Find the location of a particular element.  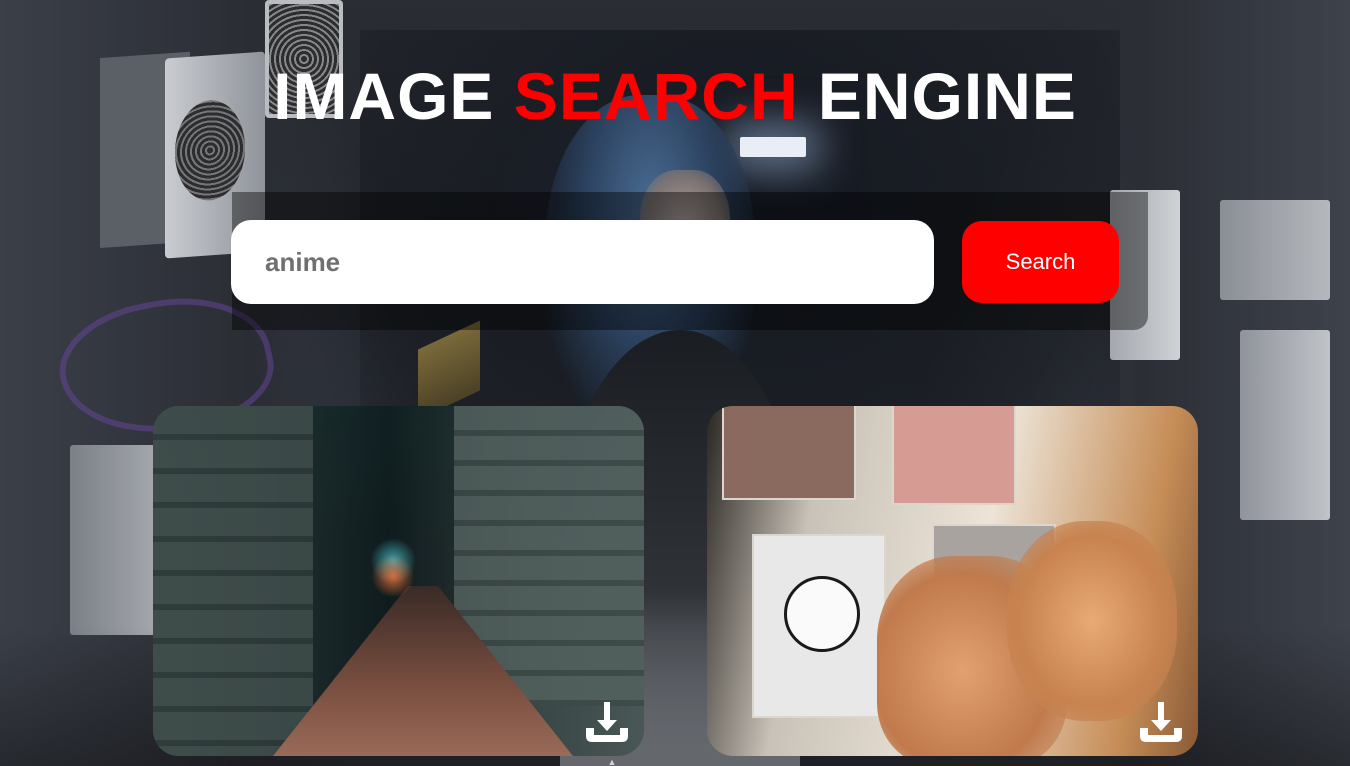

search-input is located at coordinates (582, 262).